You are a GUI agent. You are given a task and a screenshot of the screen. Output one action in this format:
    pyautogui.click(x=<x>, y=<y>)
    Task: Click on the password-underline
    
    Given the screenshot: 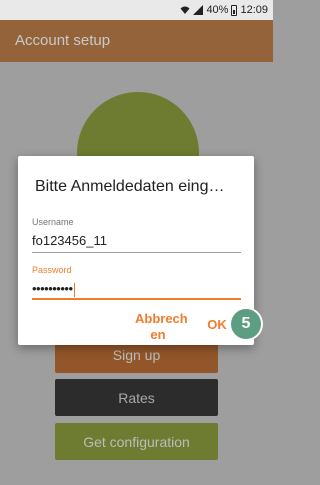 What is the action you would take?
    pyautogui.click(x=136, y=299)
    